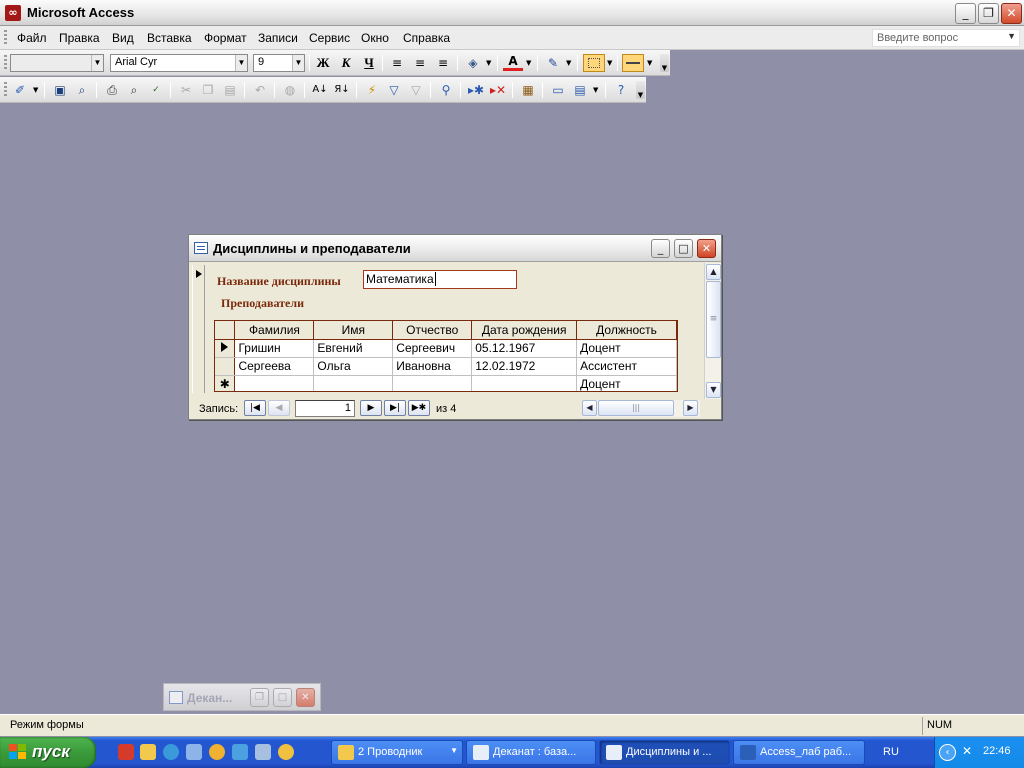 The height and width of the screenshot is (768, 1024). What do you see at coordinates (372, 90) in the screenshot?
I see `filter-by-selection-icon: ⚡` at bounding box center [372, 90].